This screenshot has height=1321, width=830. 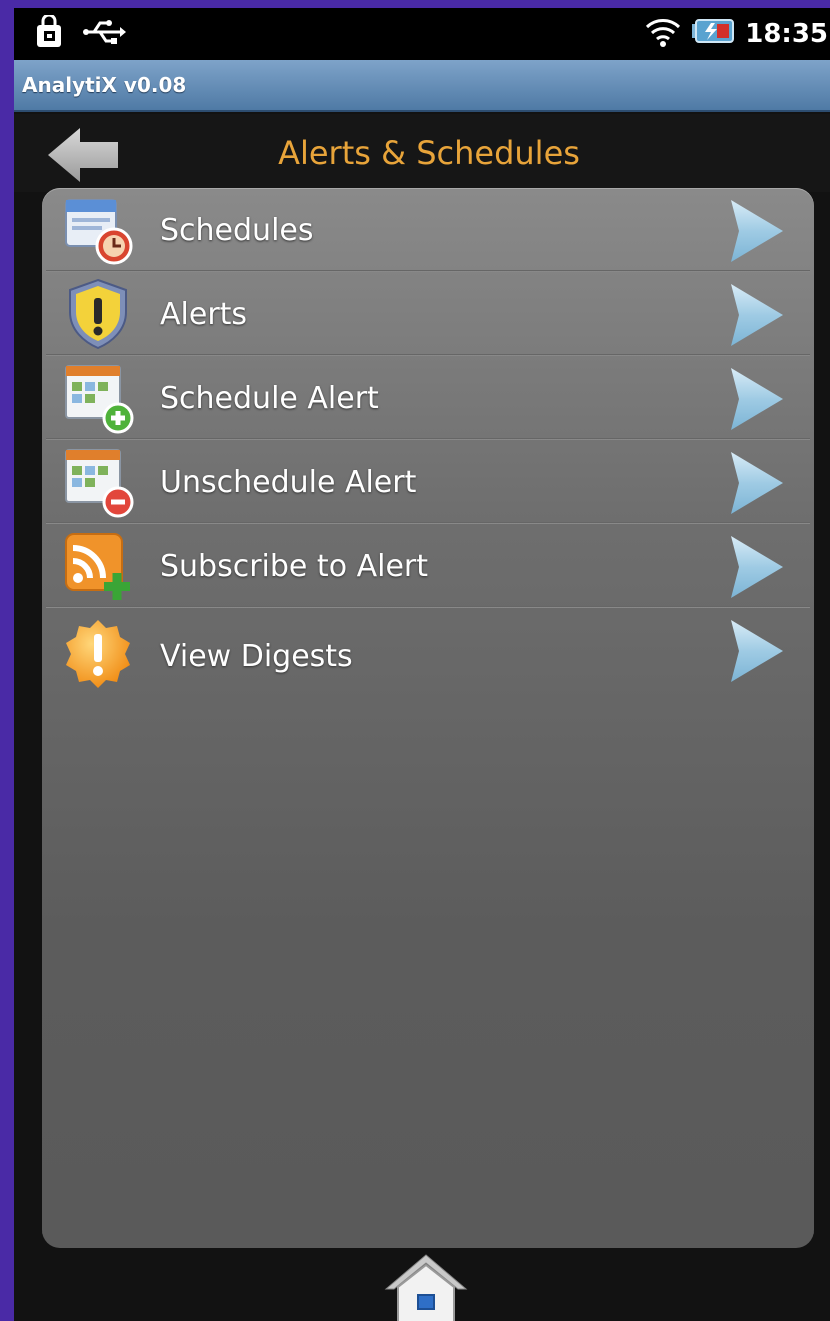 I want to click on status-time: 18:35, so click(x=786, y=34).